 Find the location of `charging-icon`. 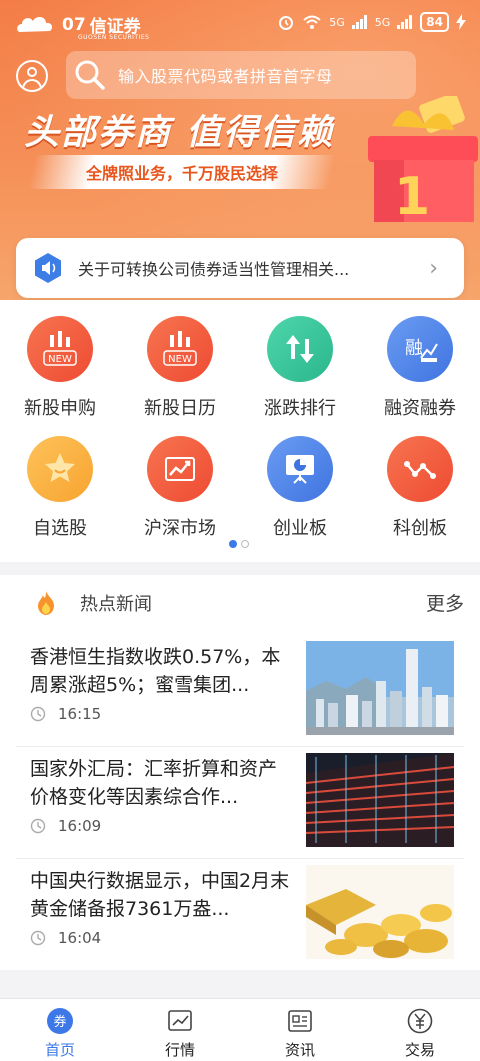

charging-icon is located at coordinates (461, 22).